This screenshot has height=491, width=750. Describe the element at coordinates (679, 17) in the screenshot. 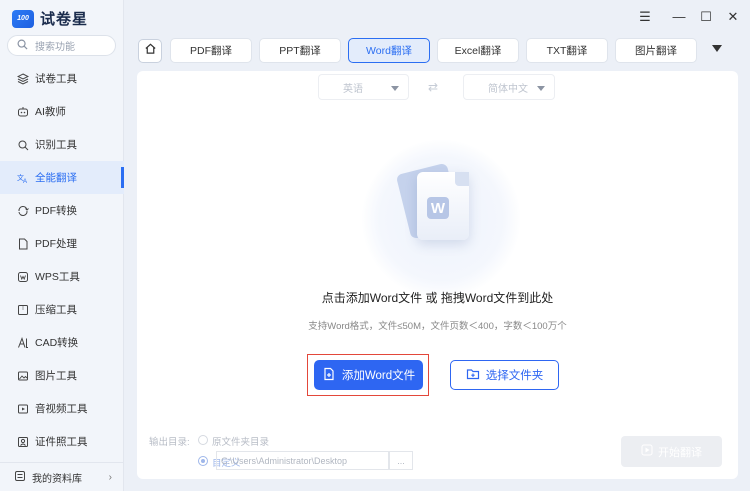

I see `minimize-button: —` at that location.